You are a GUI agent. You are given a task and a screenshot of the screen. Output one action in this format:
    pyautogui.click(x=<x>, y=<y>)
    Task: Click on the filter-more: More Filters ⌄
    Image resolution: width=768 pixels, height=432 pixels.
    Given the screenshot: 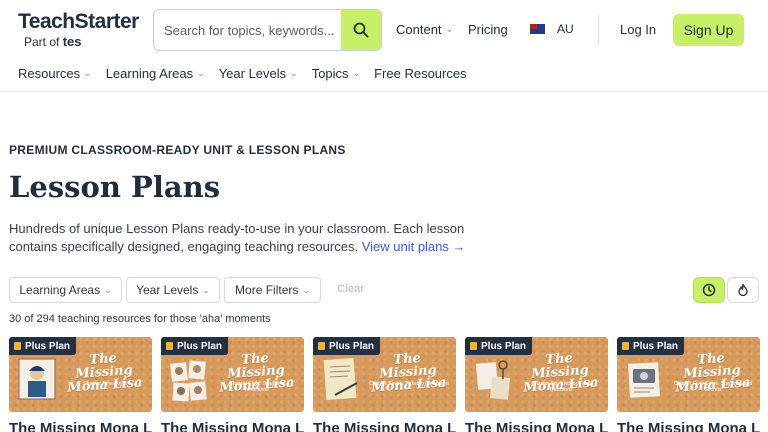 What is the action you would take?
    pyautogui.click(x=272, y=290)
    